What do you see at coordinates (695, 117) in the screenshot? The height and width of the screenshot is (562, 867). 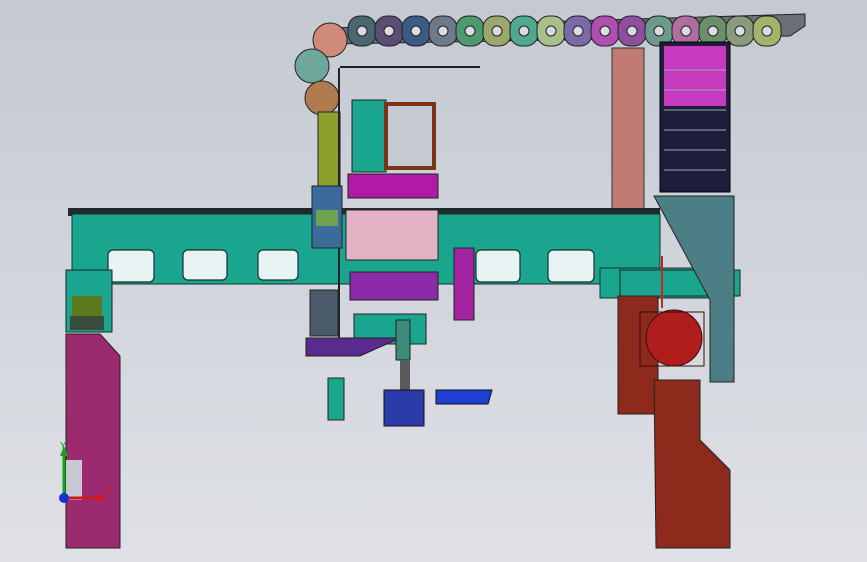 I see `chain-guard` at bounding box center [695, 117].